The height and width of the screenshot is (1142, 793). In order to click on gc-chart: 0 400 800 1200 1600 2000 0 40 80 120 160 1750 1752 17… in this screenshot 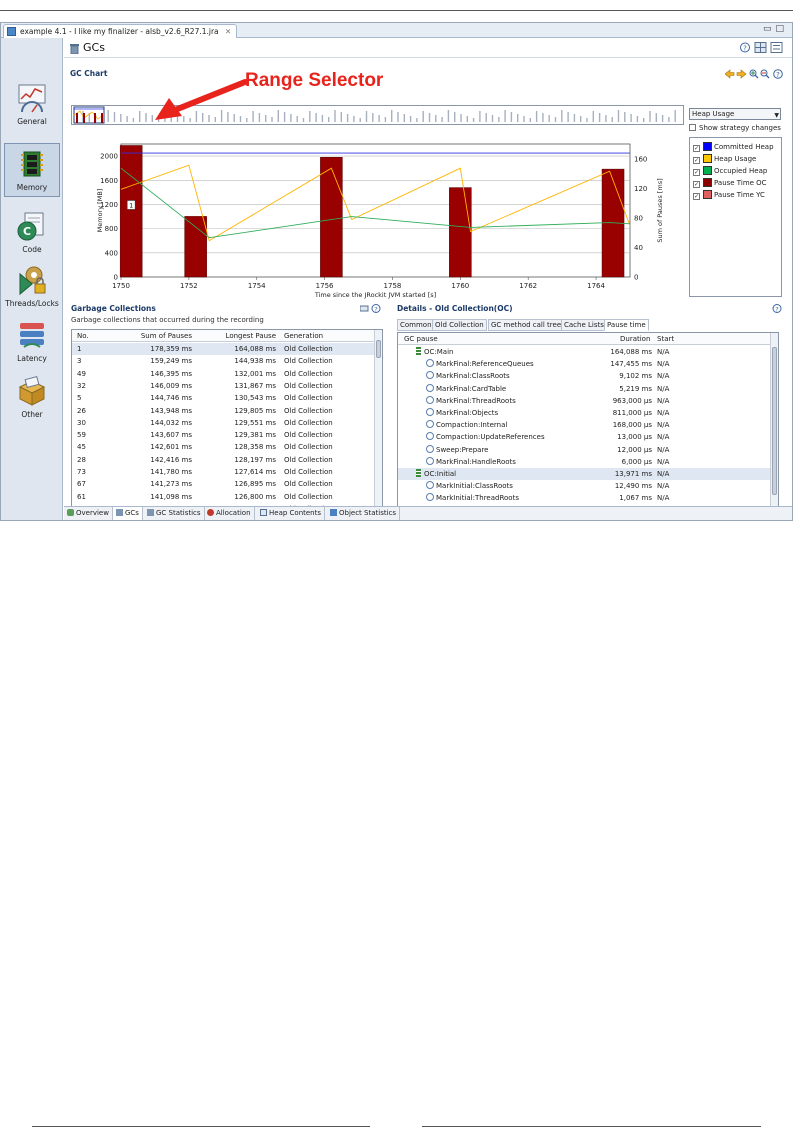, I will do `click(377, 221)`.